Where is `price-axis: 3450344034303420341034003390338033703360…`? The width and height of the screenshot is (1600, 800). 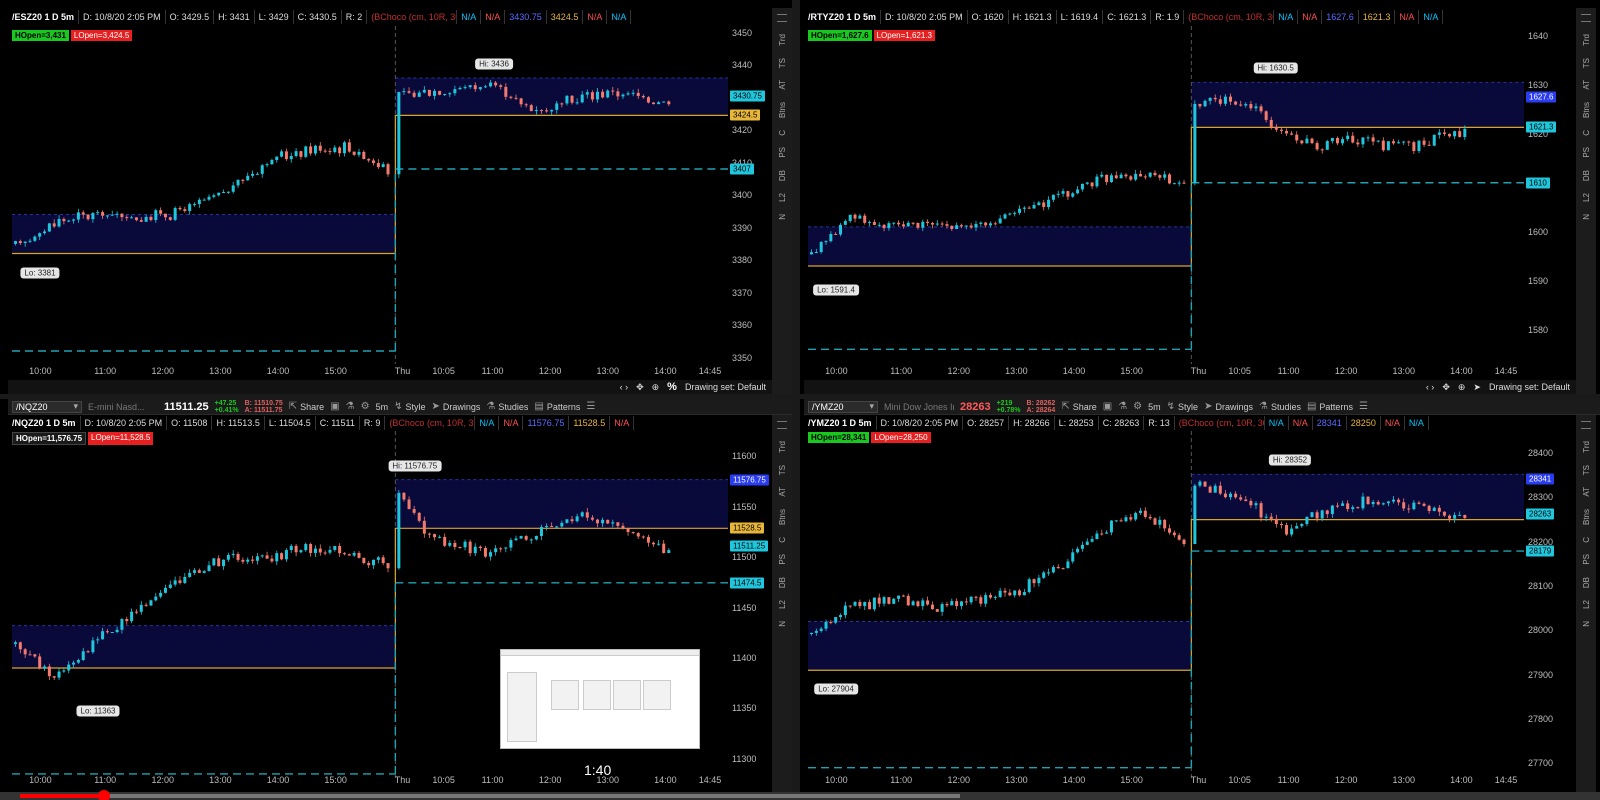
price-axis: 3450344034303420341034003390338033703360… is located at coordinates (753, 195).